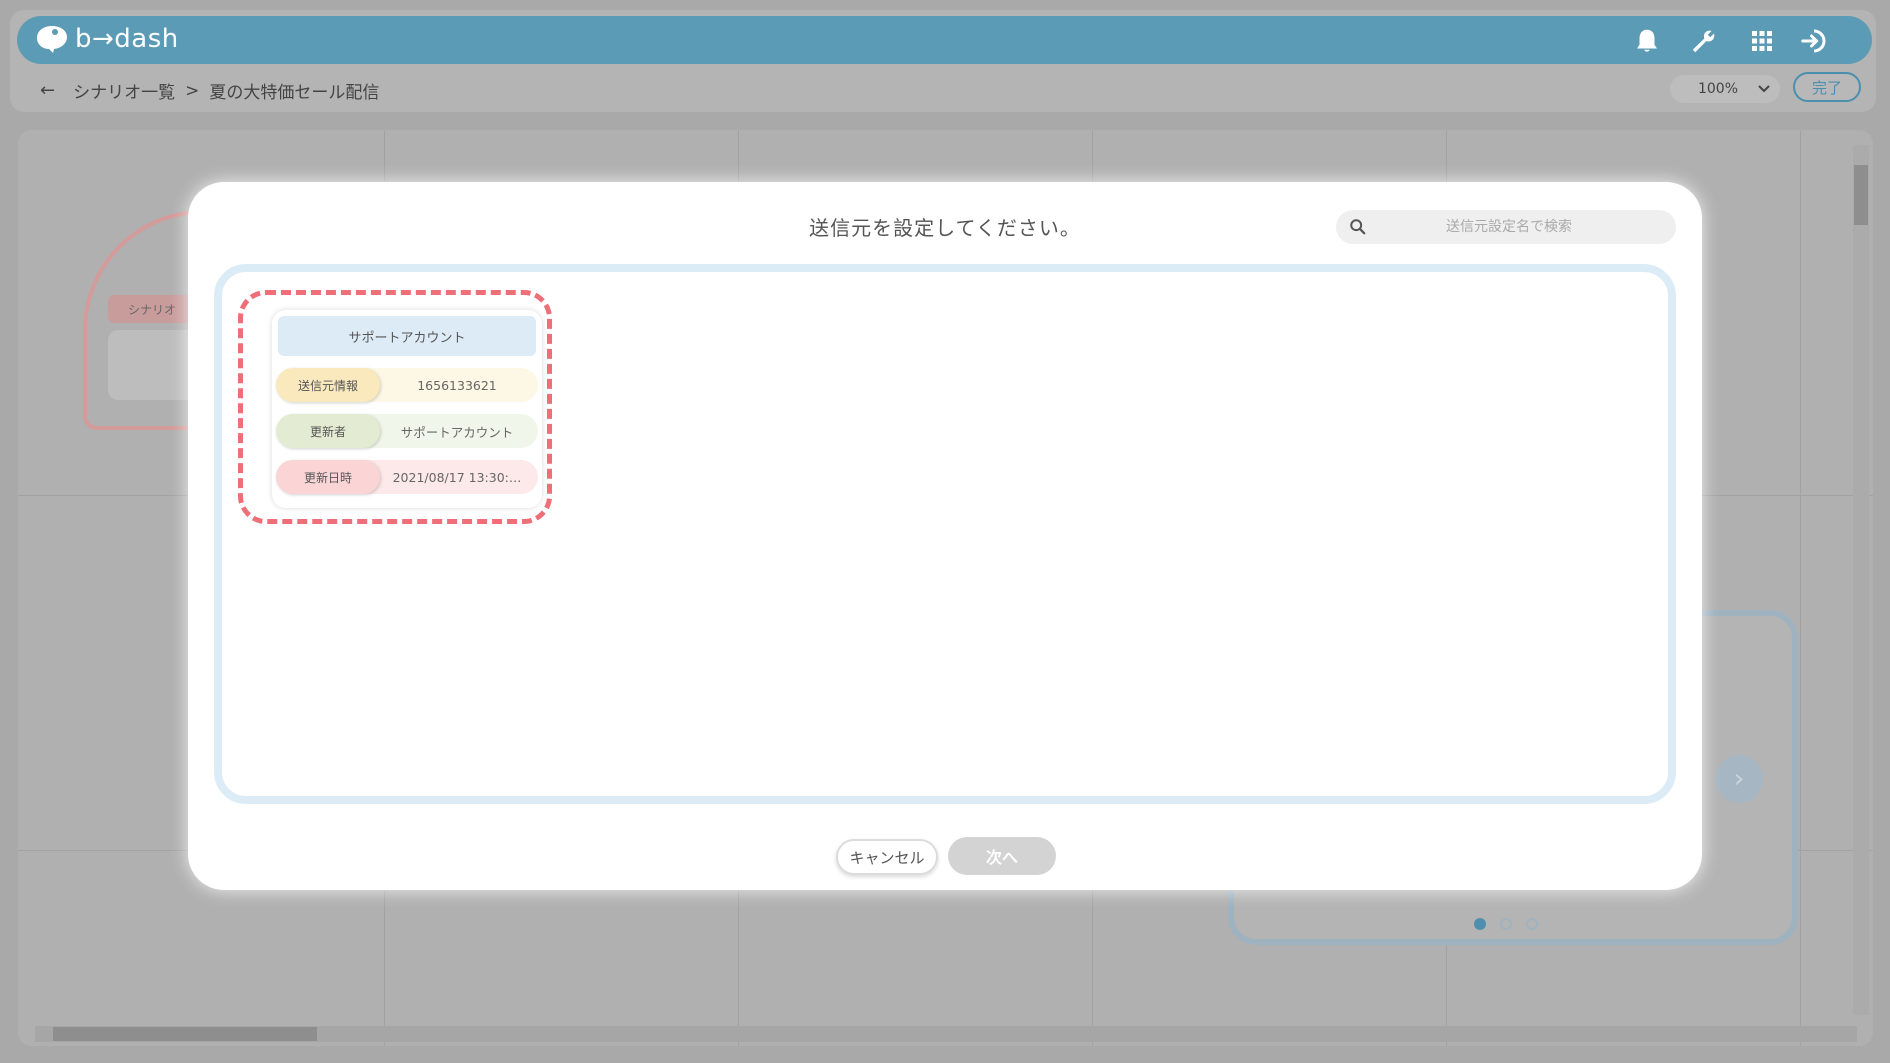  What do you see at coordinates (944, 40) in the screenshot?
I see `top-navigation-bar: b→dash` at bounding box center [944, 40].